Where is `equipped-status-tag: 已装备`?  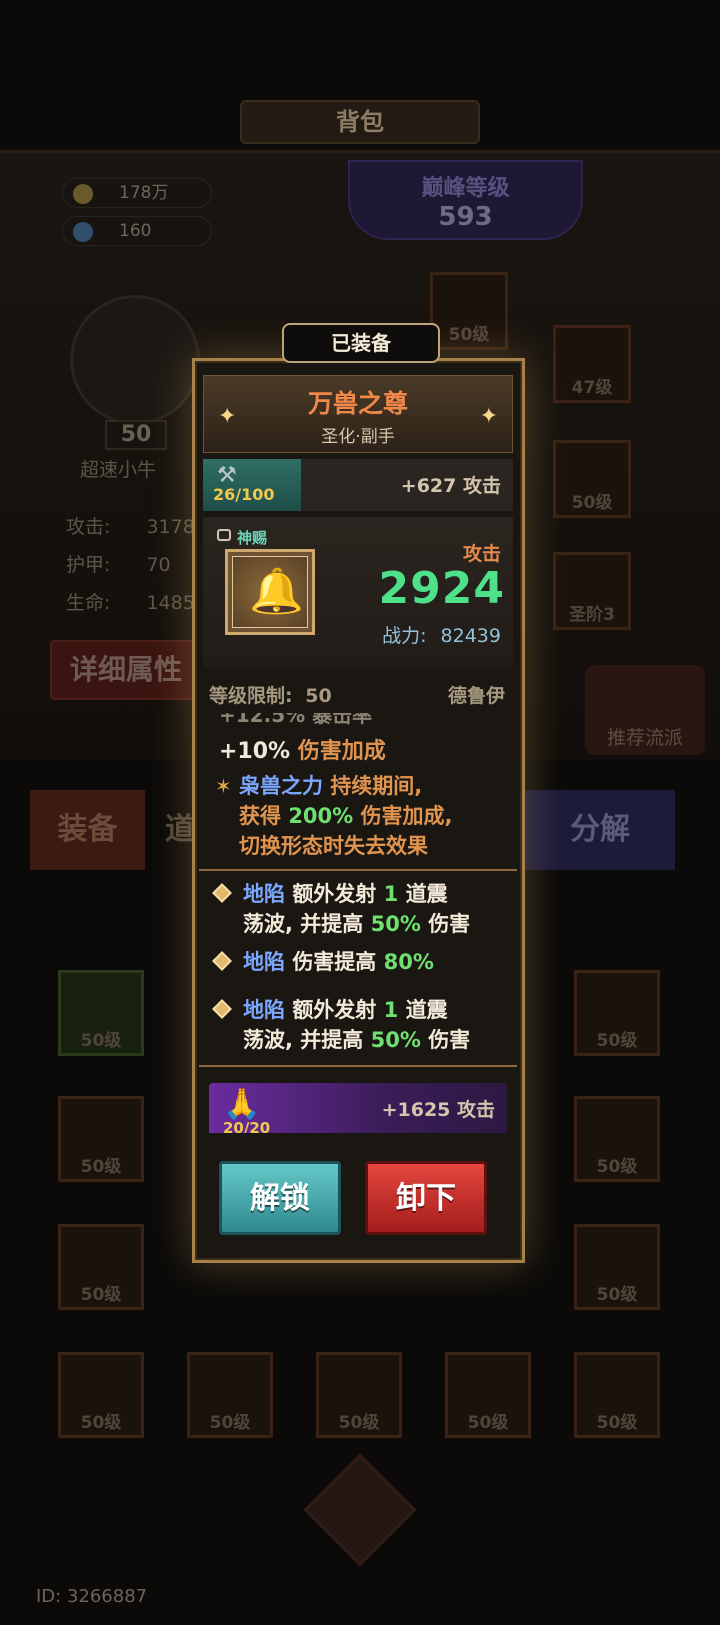
equipped-status-tag: 已装备 is located at coordinates (361, 343).